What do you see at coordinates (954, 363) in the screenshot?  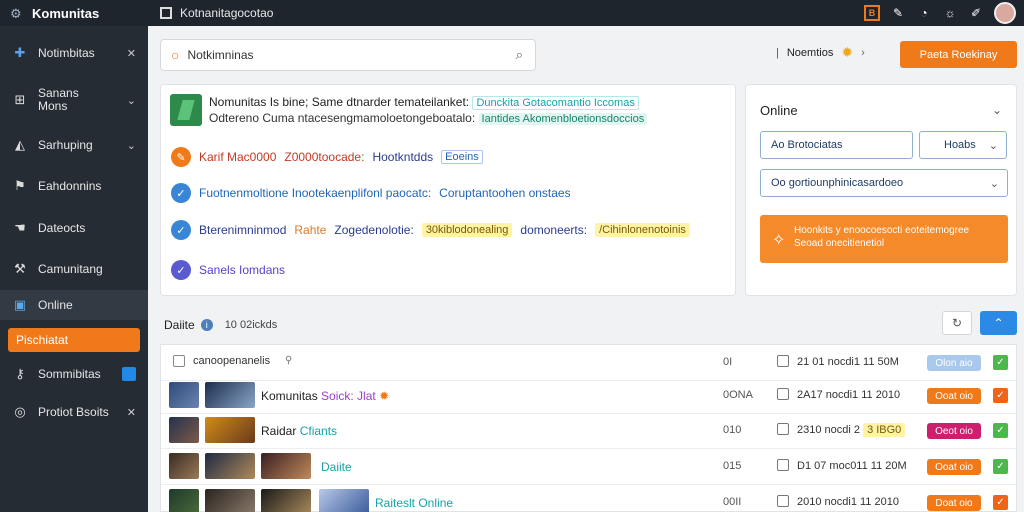 I see `status-badge: Olon aio` at bounding box center [954, 363].